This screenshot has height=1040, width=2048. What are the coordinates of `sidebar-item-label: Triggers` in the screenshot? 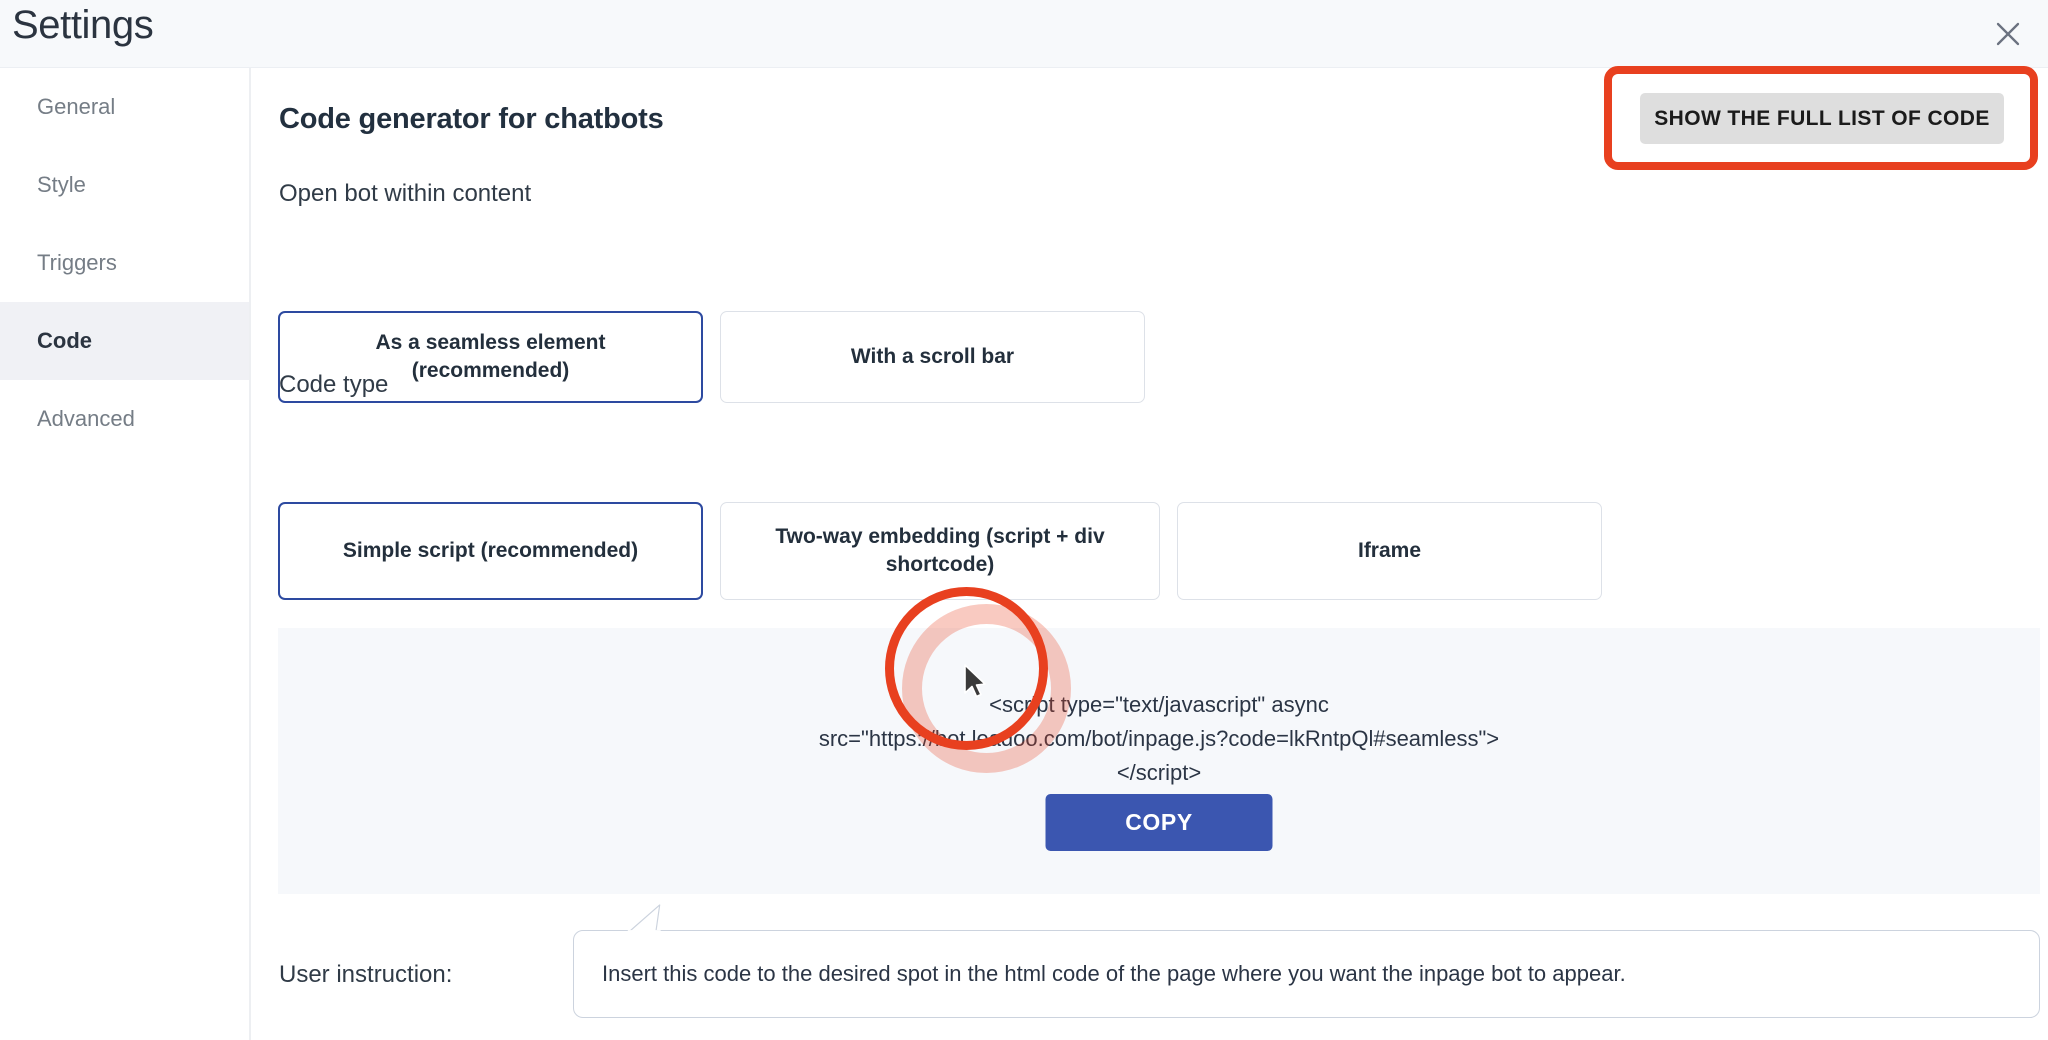 It's located at (77, 262).